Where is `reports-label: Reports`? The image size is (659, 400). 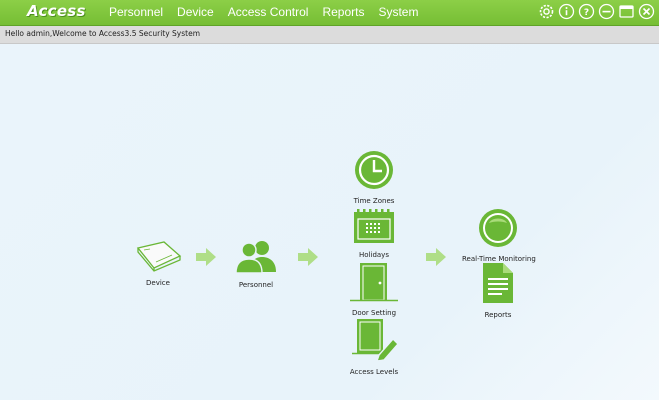
reports-label: Reports is located at coordinates (498, 315).